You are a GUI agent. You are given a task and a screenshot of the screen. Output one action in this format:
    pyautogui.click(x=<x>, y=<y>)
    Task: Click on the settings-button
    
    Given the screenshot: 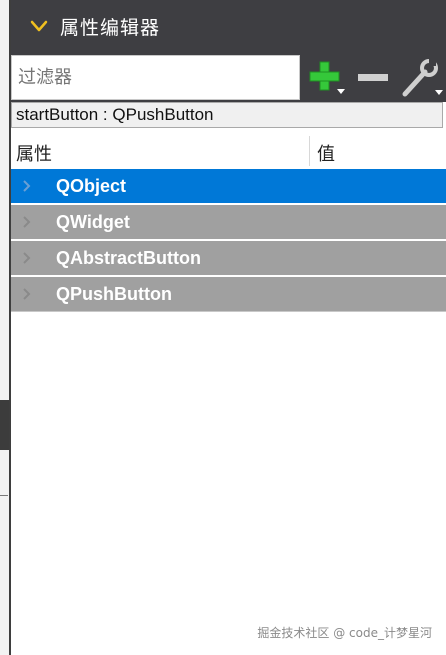 What is the action you would take?
    pyautogui.click(x=422, y=78)
    